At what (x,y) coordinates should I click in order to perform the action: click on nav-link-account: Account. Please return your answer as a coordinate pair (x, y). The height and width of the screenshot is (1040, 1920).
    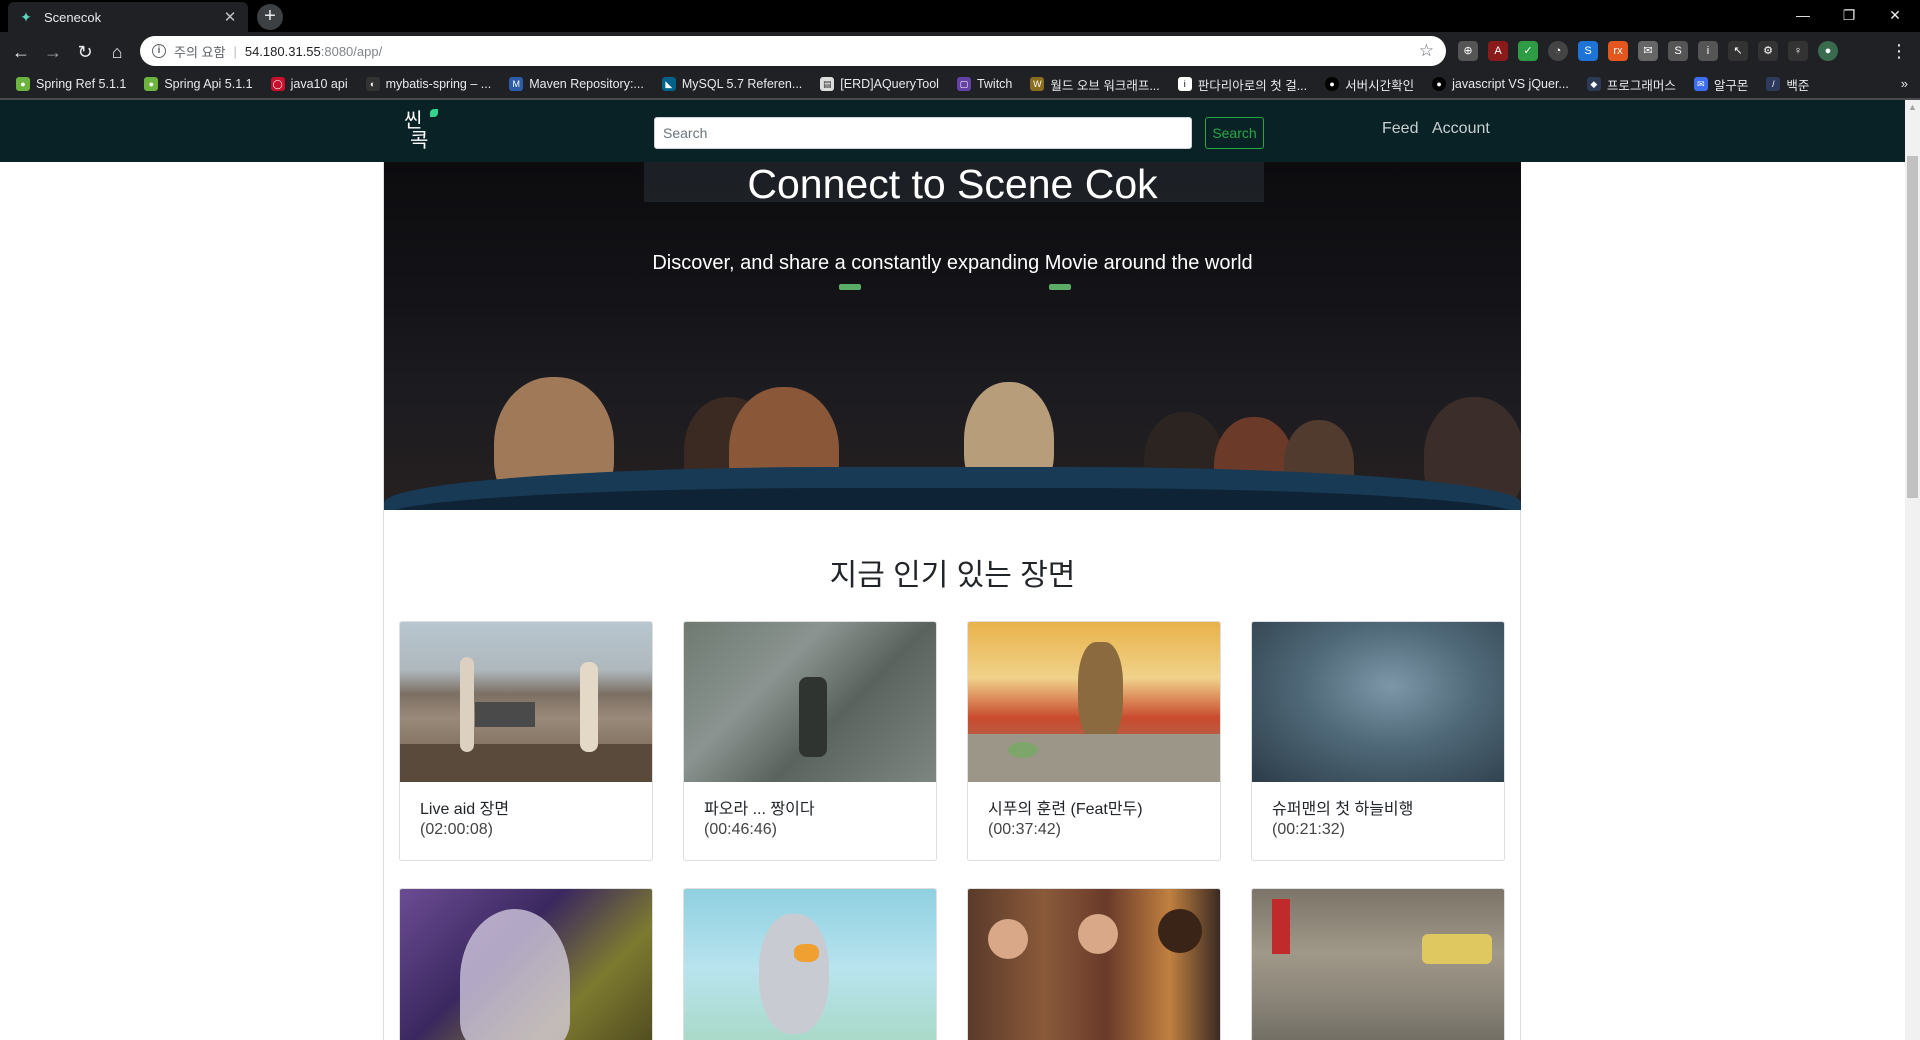
    Looking at the image, I should click on (1461, 129).